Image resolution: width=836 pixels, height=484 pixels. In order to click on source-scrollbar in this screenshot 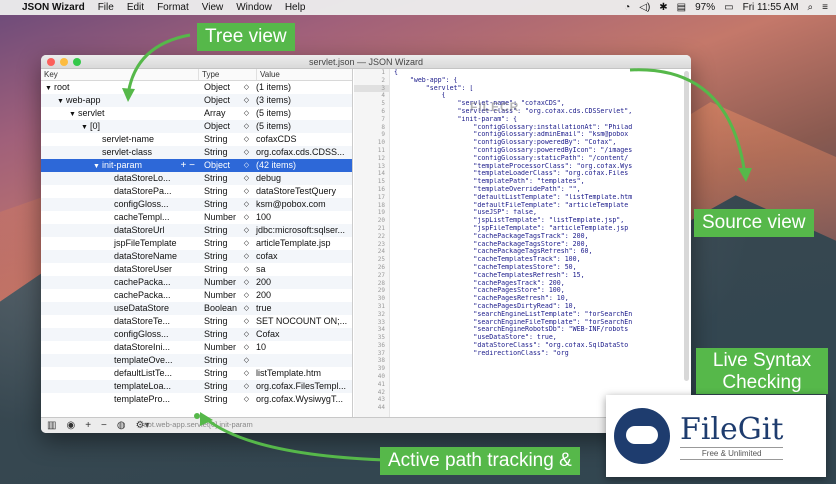, I will do `click(686, 226)`.